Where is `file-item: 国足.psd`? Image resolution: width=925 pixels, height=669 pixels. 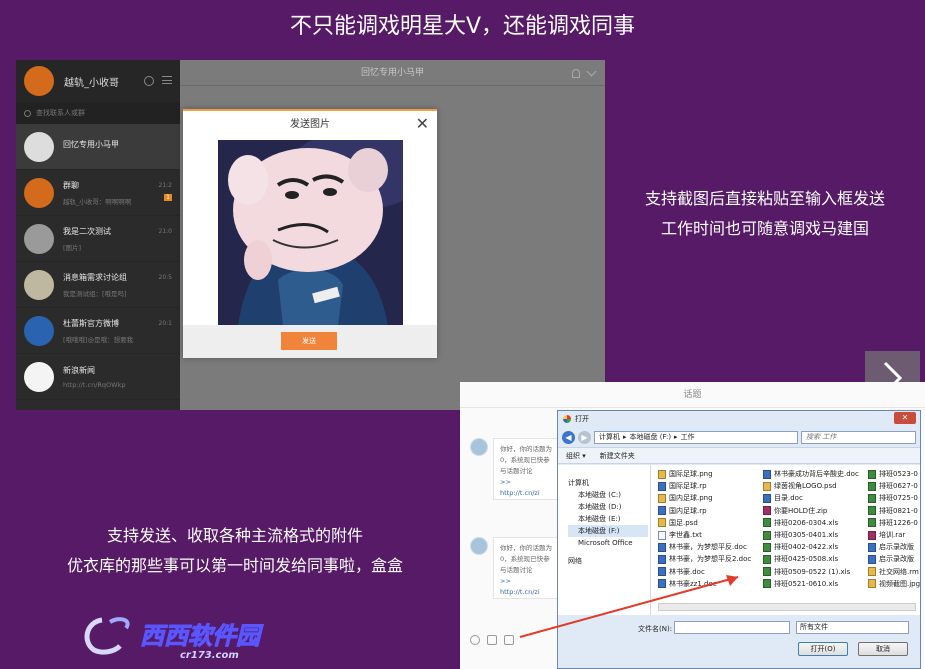
file-item: 国足.psd is located at coordinates (678, 523).